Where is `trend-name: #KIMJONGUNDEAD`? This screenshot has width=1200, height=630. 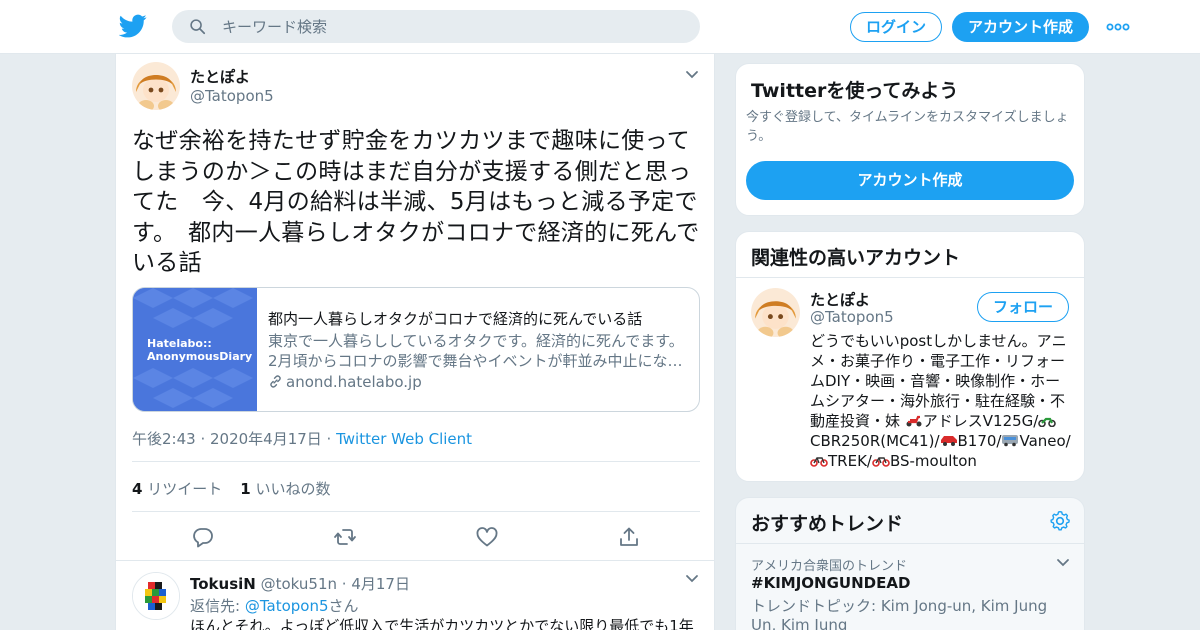
trend-name: #KIMJONGUNDEAD is located at coordinates (830, 583).